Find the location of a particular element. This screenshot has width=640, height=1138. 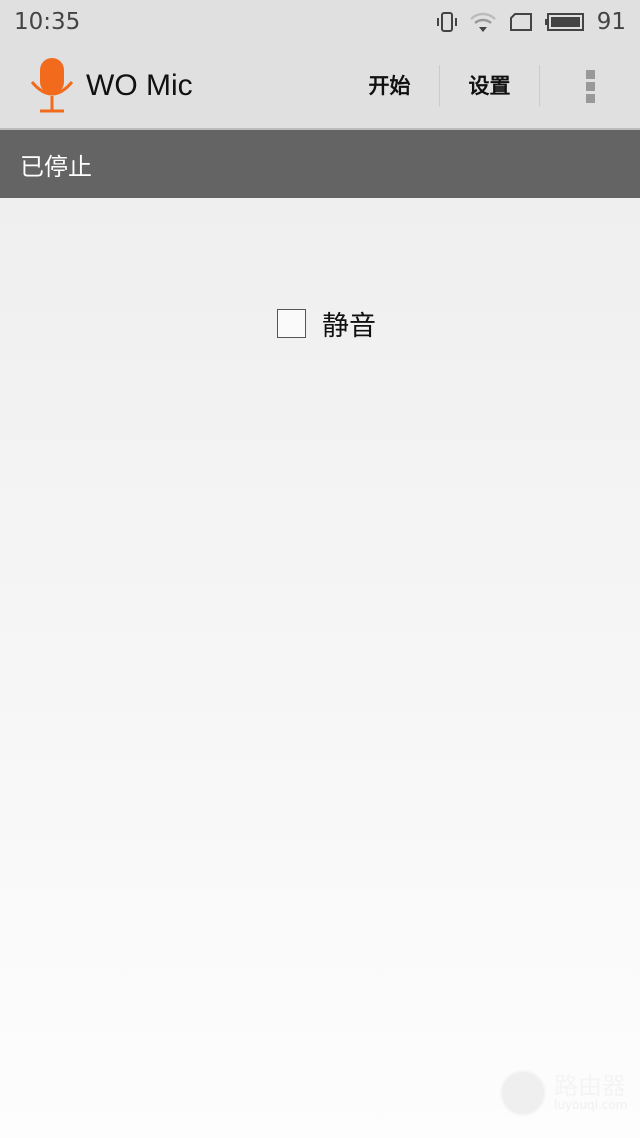

sim-icon is located at coordinates (520, 22).